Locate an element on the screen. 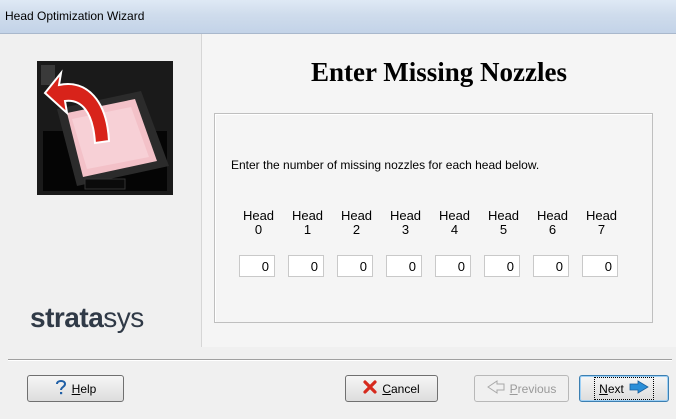 The image size is (676, 419). help-button: Help is located at coordinates (75, 388).